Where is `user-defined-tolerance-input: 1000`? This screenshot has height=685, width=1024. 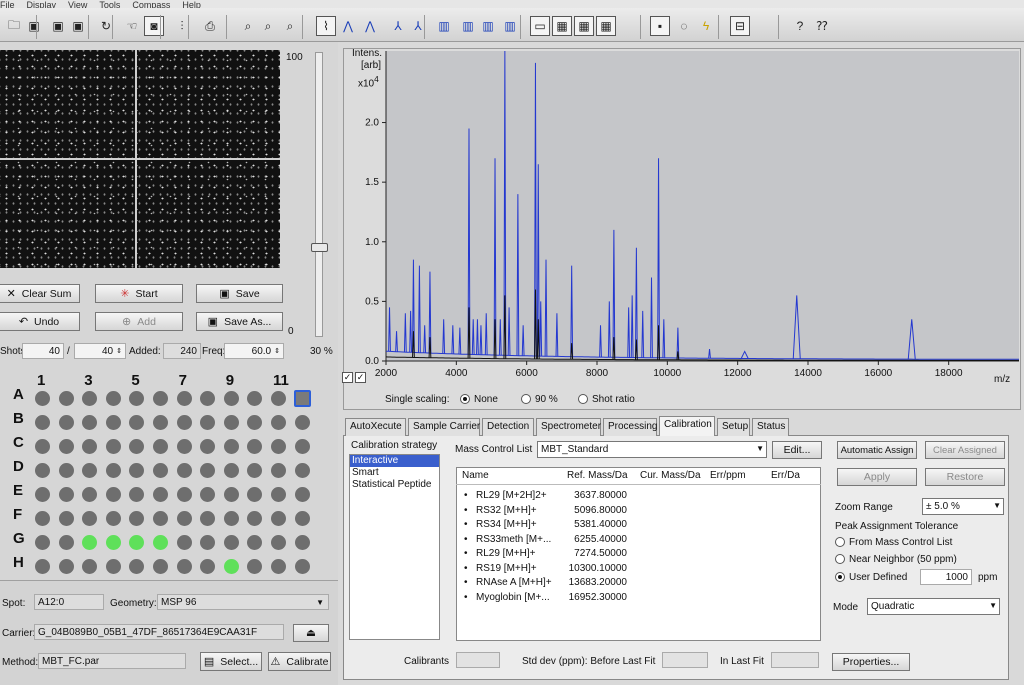
user-defined-tolerance-input: 1000 is located at coordinates (946, 577).